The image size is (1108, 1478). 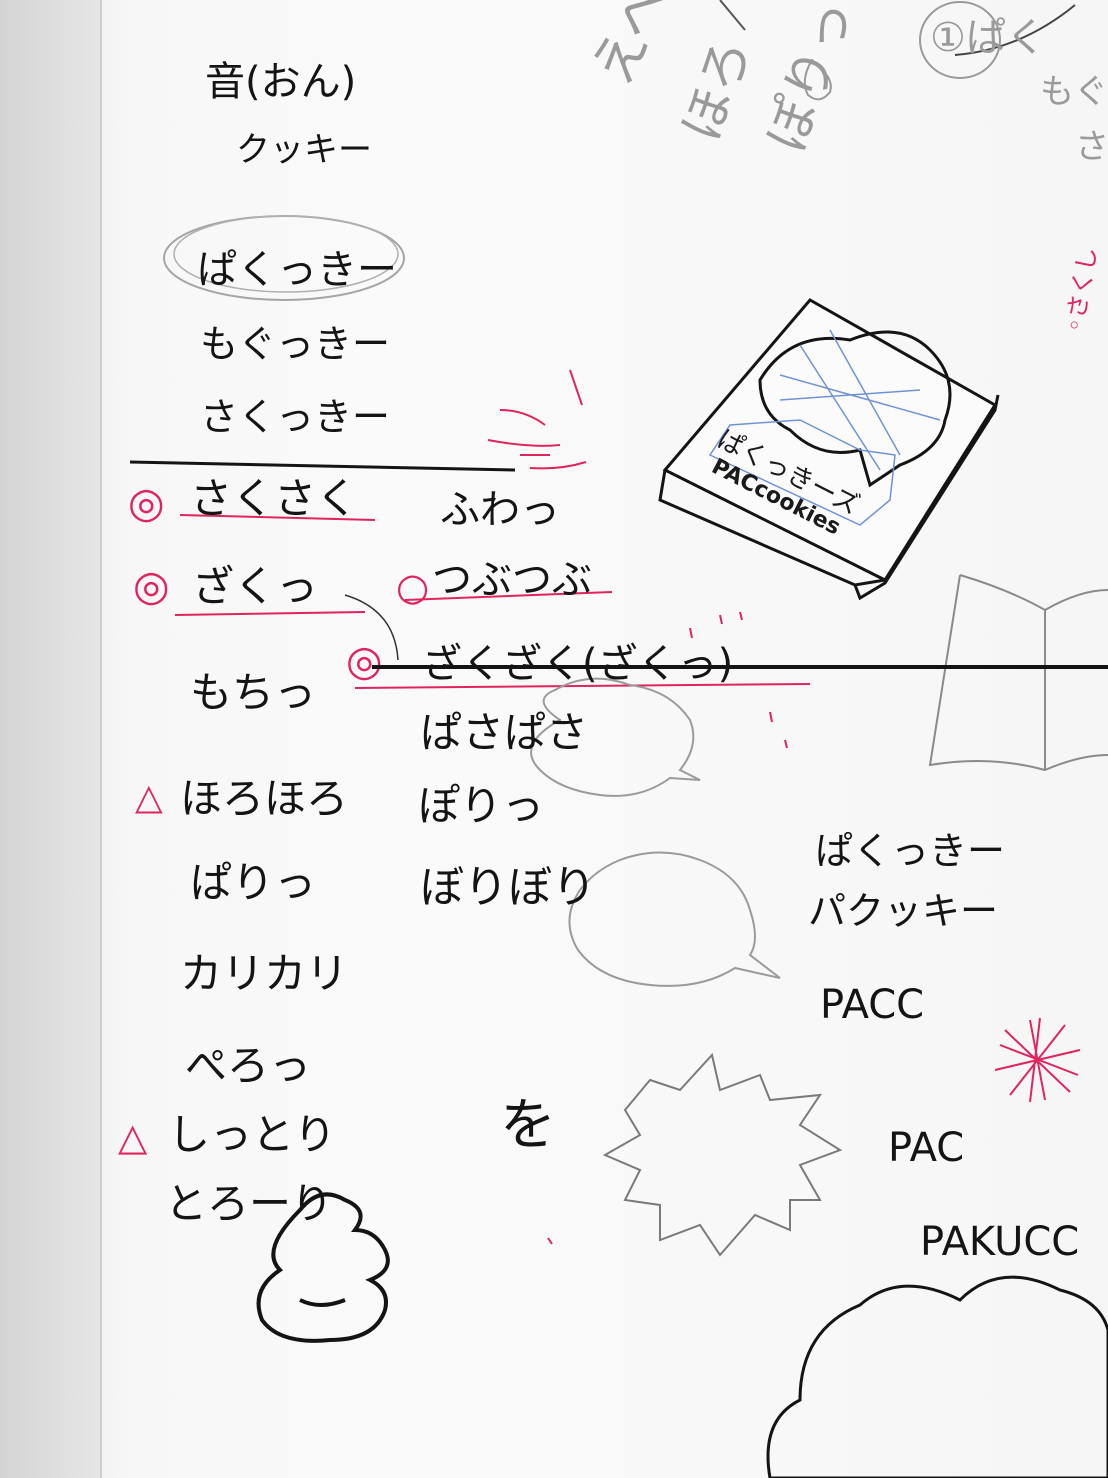 What do you see at coordinates (297, 270) in the screenshot?
I see `circled-candidate: ぱくっきー` at bounding box center [297, 270].